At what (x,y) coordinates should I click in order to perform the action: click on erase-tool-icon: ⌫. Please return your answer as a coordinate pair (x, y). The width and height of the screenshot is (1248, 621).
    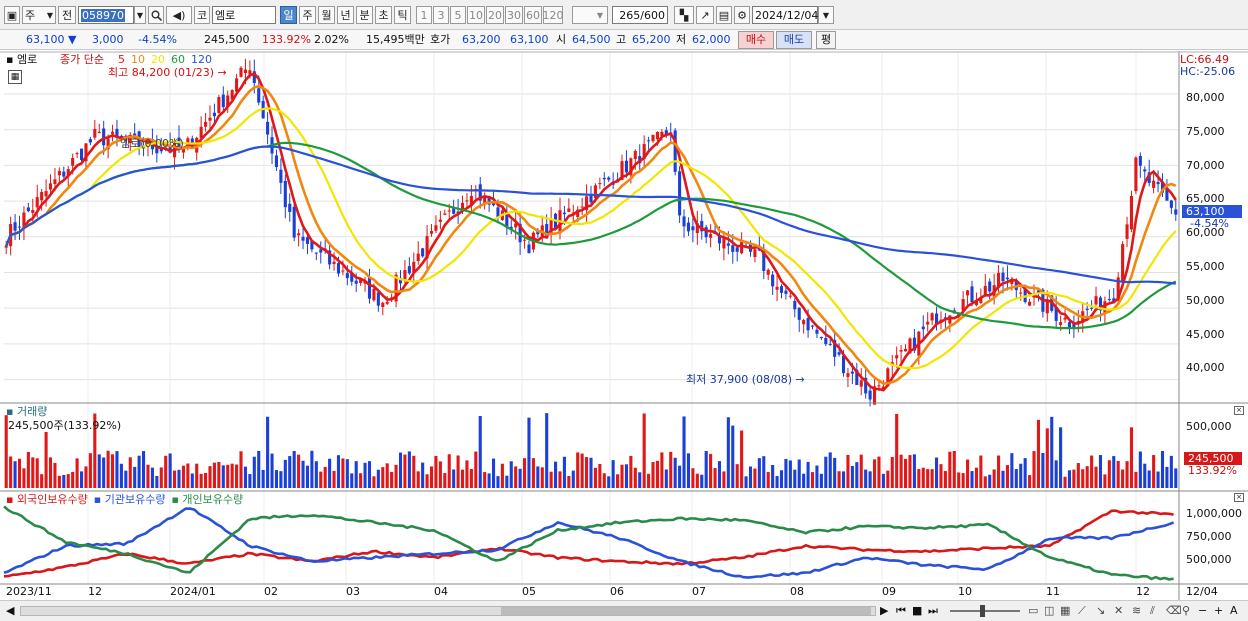
    Looking at the image, I should click on (1174, 610).